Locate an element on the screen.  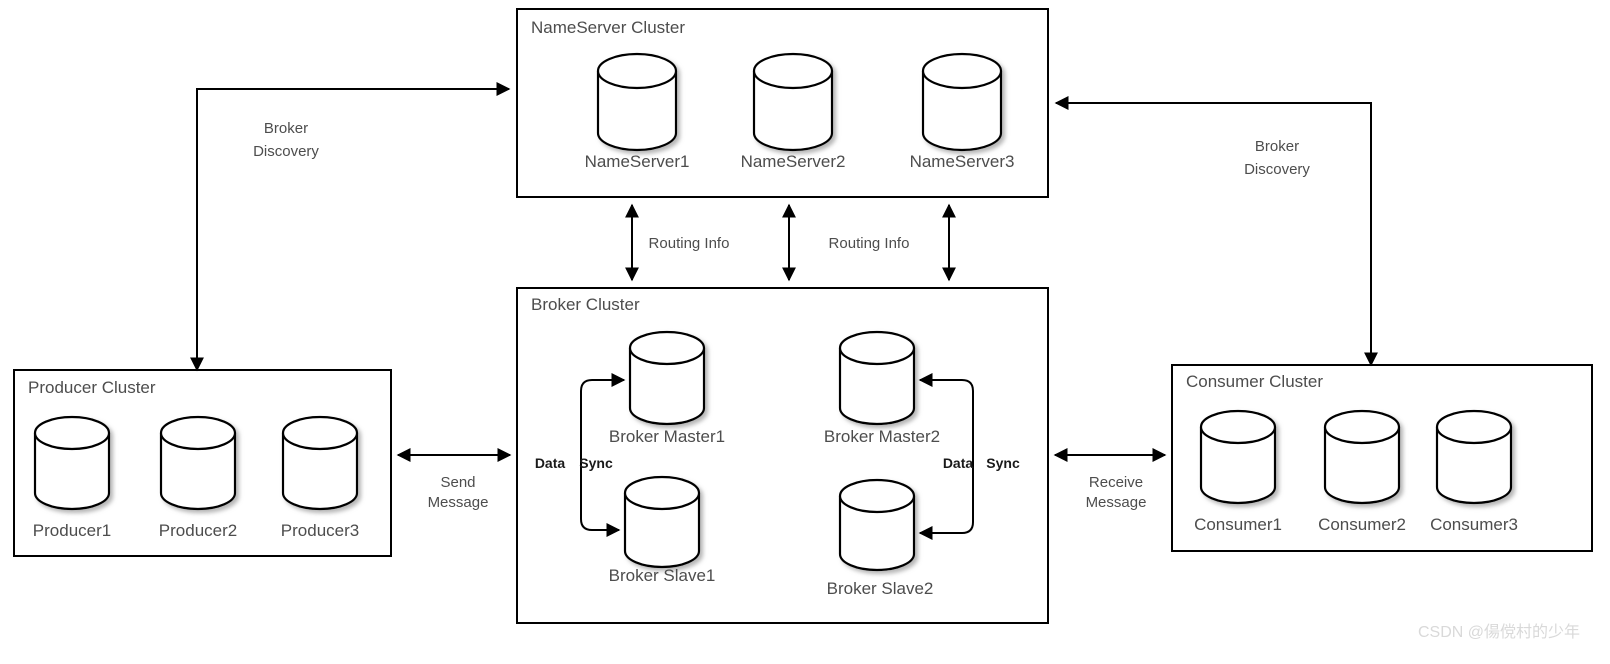
broker-slave1-label: Broker Slave1 is located at coordinates (662, 575).